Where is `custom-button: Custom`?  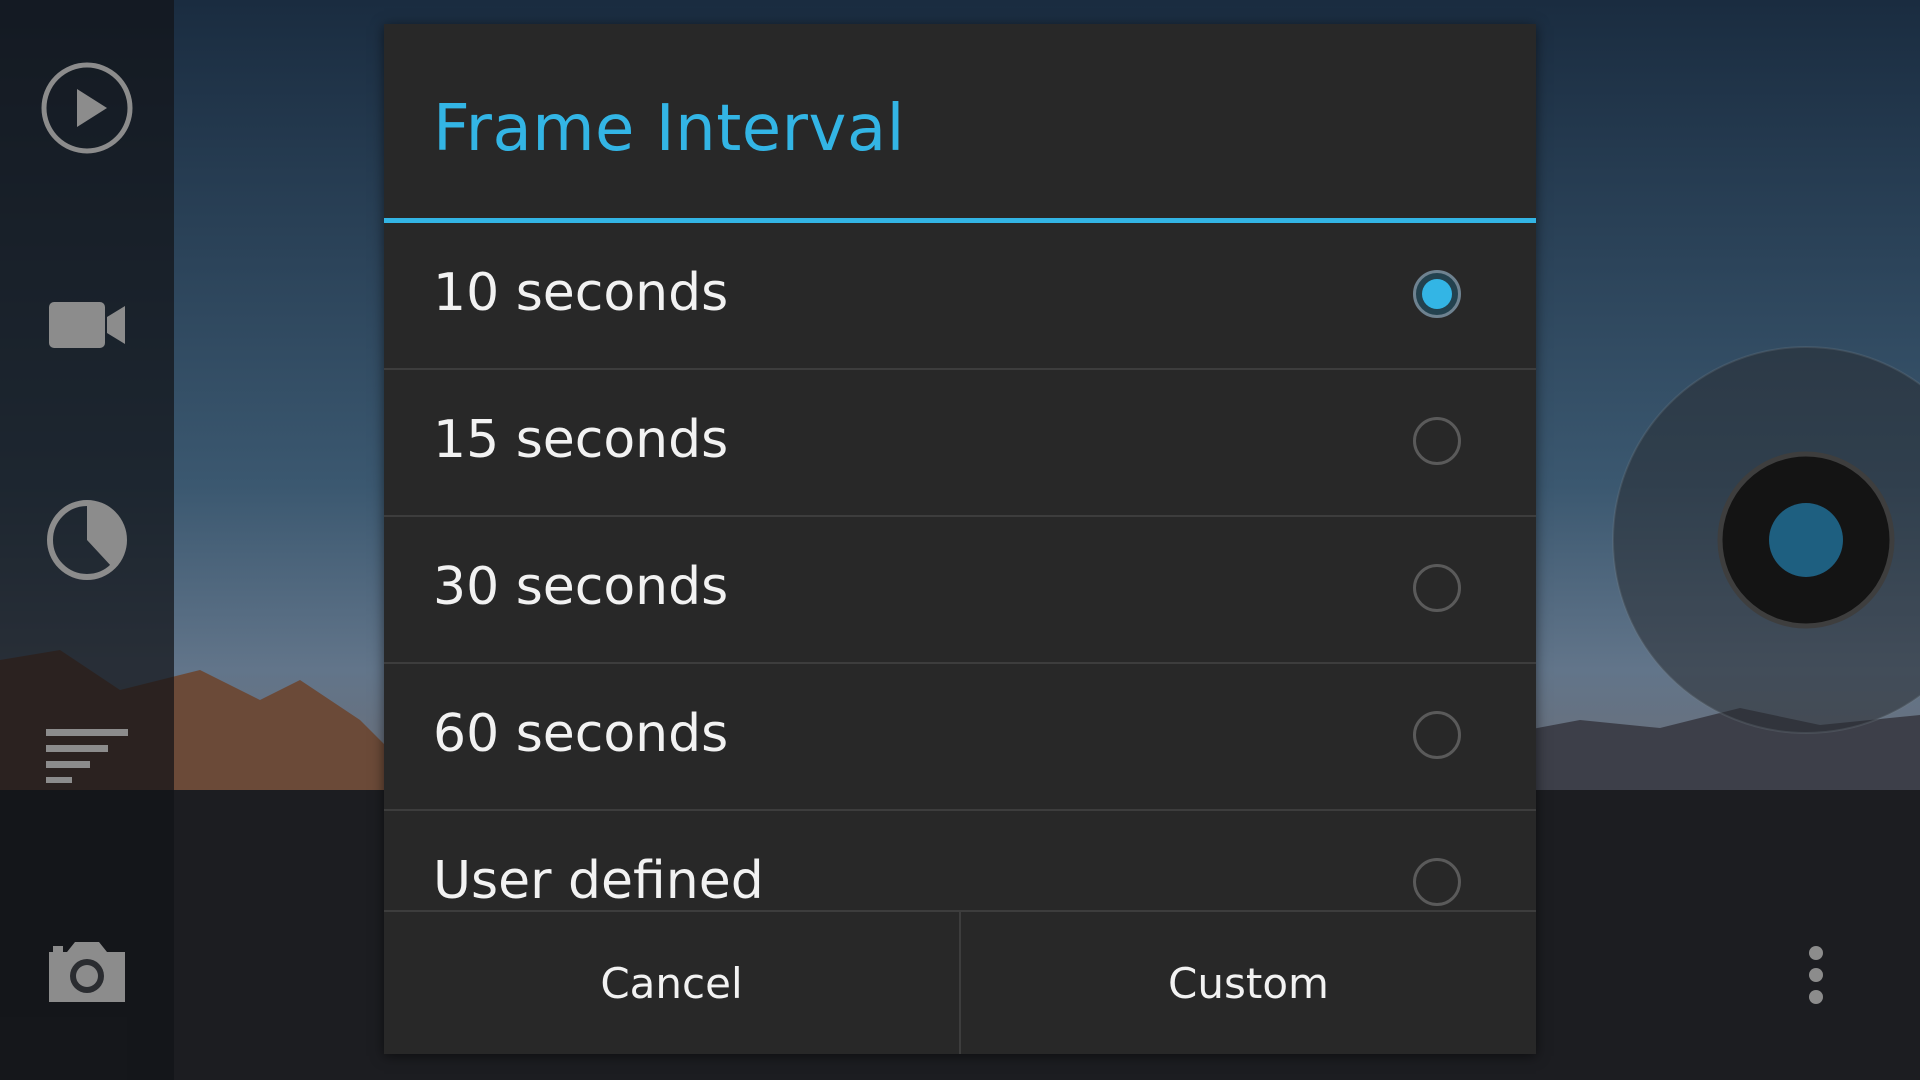 custom-button: Custom is located at coordinates (1247, 983).